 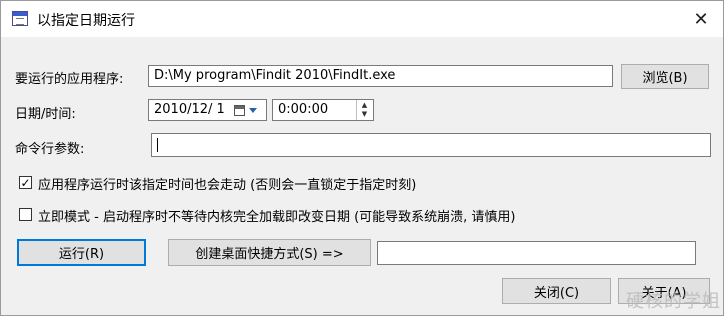 I want to click on chevron-down-icon, so click(x=253, y=110).